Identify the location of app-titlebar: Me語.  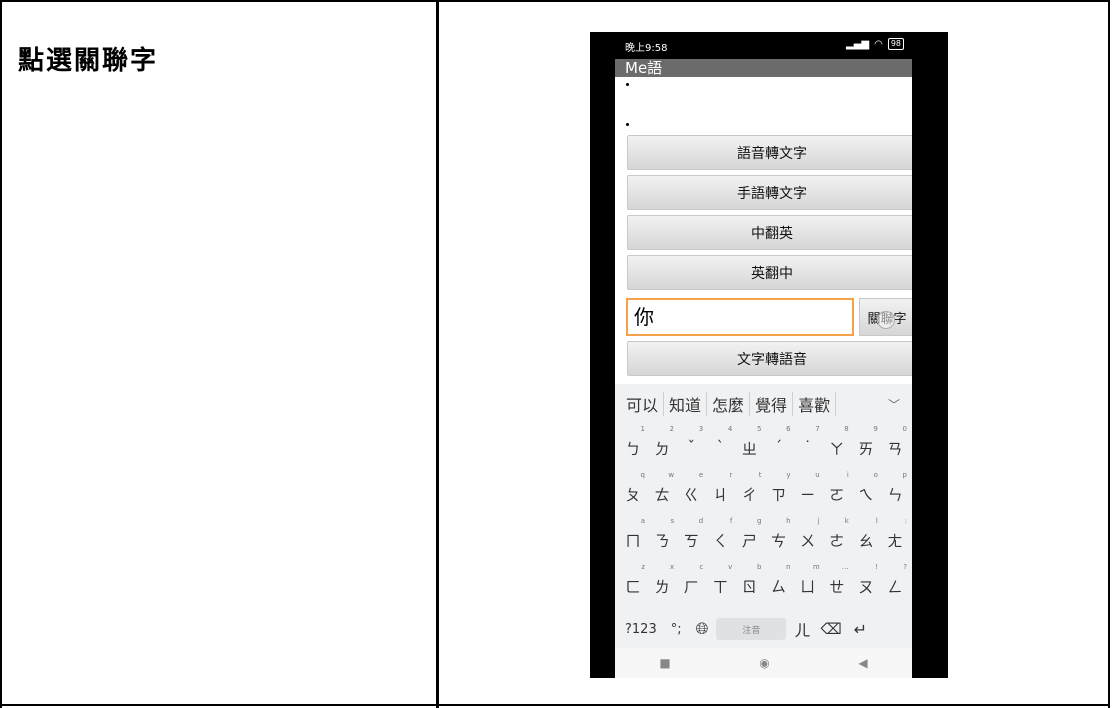
(763, 68).